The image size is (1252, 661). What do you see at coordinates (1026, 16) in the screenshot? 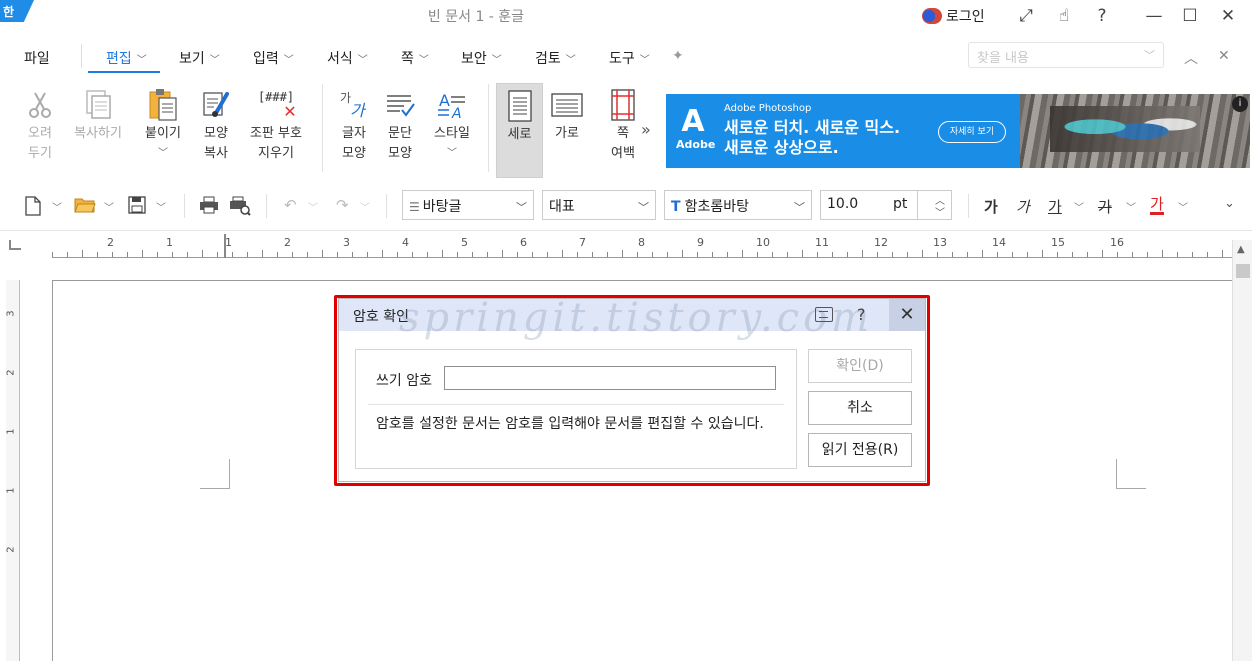
I see `expand-icon: ⤢` at bounding box center [1026, 16].